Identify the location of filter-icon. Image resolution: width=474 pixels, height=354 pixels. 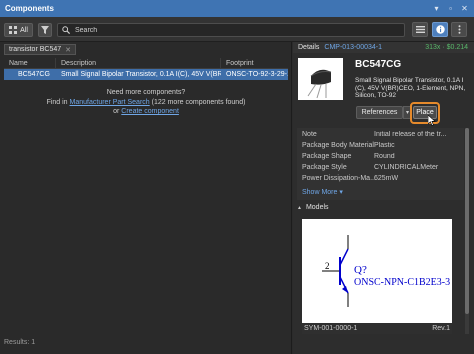
(45, 30).